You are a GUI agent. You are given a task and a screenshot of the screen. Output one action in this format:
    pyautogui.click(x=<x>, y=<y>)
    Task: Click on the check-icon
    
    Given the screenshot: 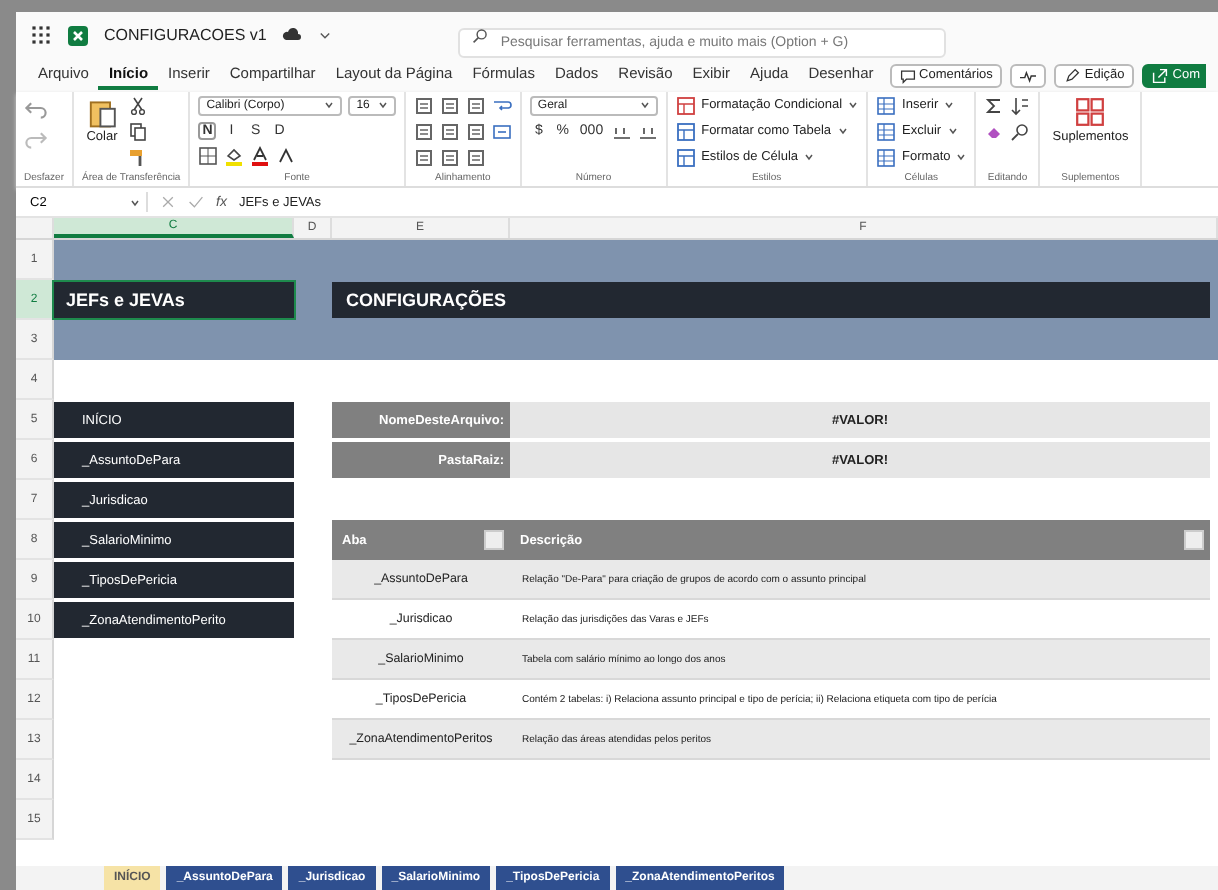 What is the action you would take?
    pyautogui.click(x=196, y=202)
    